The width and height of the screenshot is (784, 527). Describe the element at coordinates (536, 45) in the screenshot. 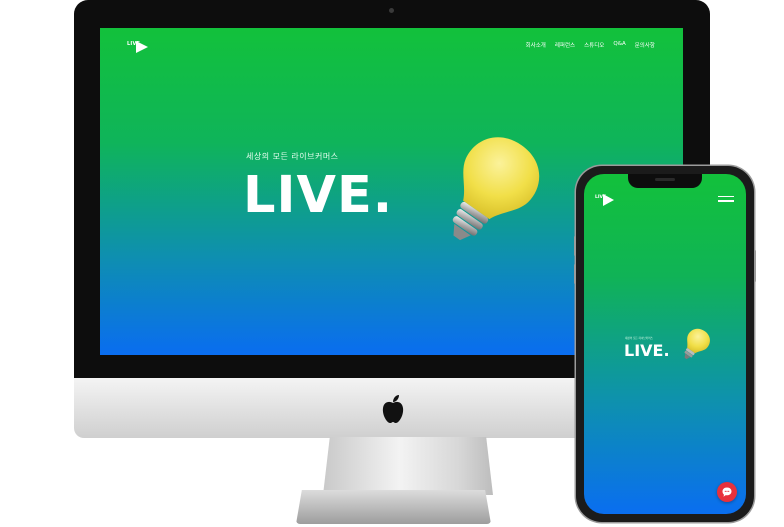

I see `nav-item-company: 회사소개` at that location.